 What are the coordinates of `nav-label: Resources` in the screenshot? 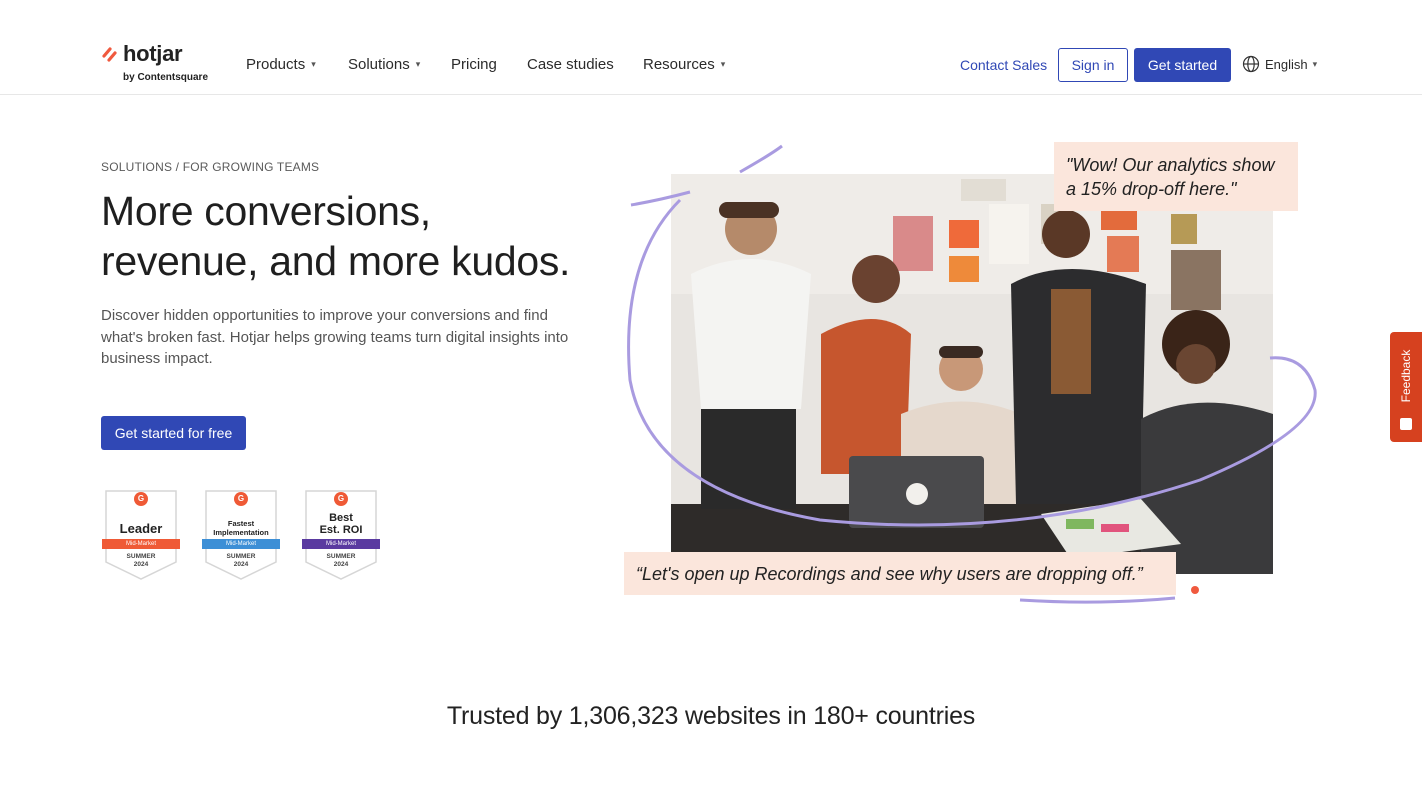 It's located at (679, 64).